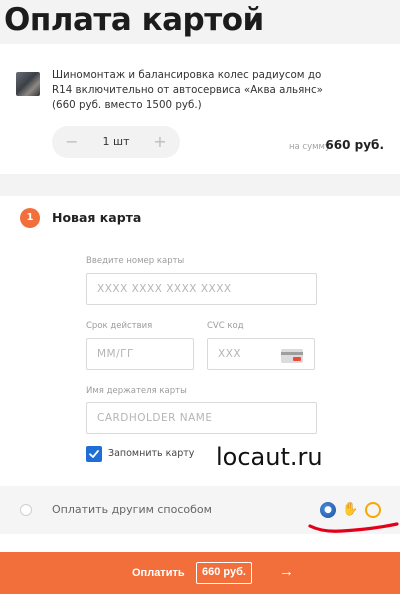 This screenshot has height=594, width=400. I want to click on check-icon, so click(94, 454).